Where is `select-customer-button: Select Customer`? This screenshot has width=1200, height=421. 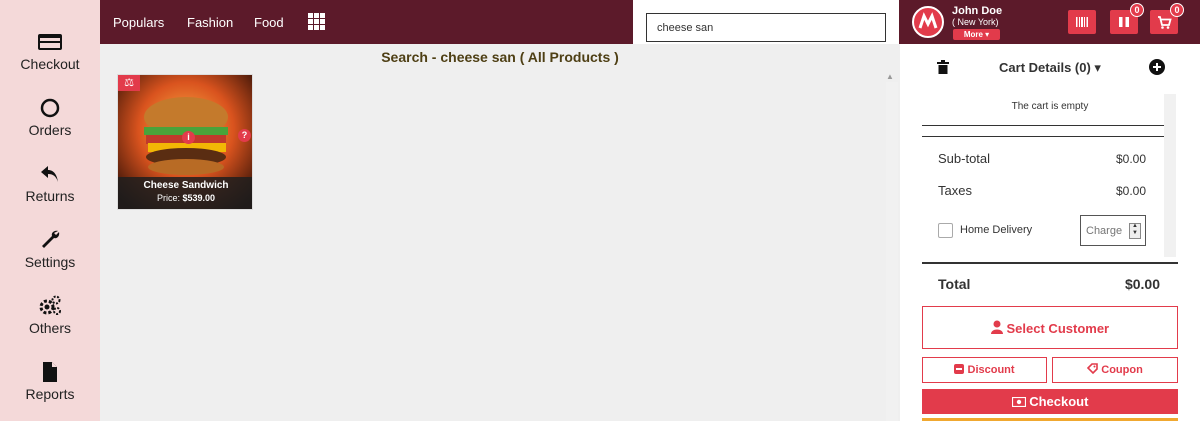 select-customer-button: Select Customer is located at coordinates (1050, 327).